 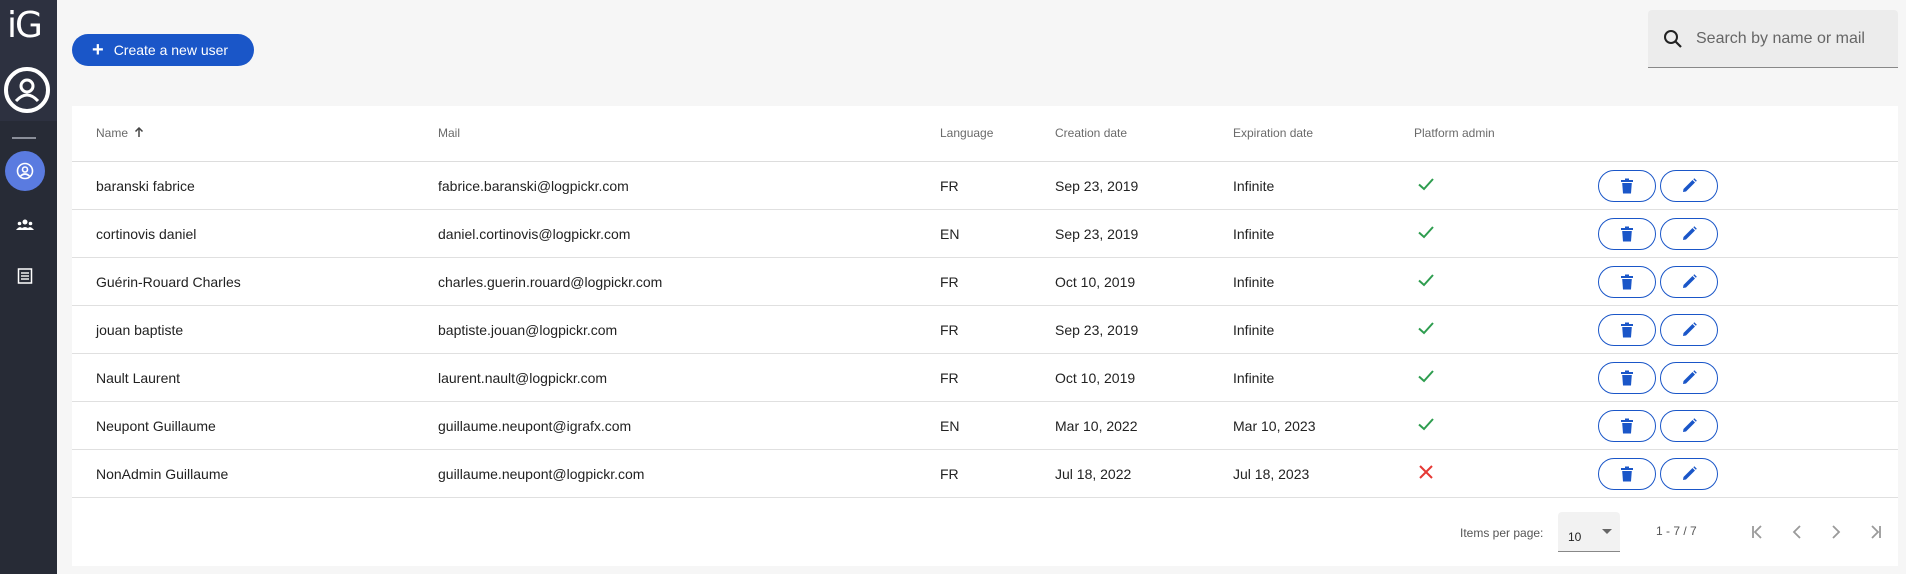 I want to click on create-user-button: + Create a new user, so click(x=163, y=50).